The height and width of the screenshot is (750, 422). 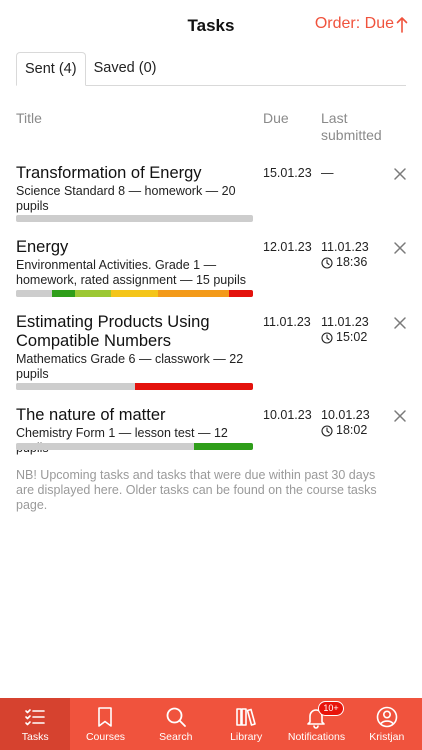 I want to click on column-header-last-submitted: Last submitted, so click(x=351, y=126).